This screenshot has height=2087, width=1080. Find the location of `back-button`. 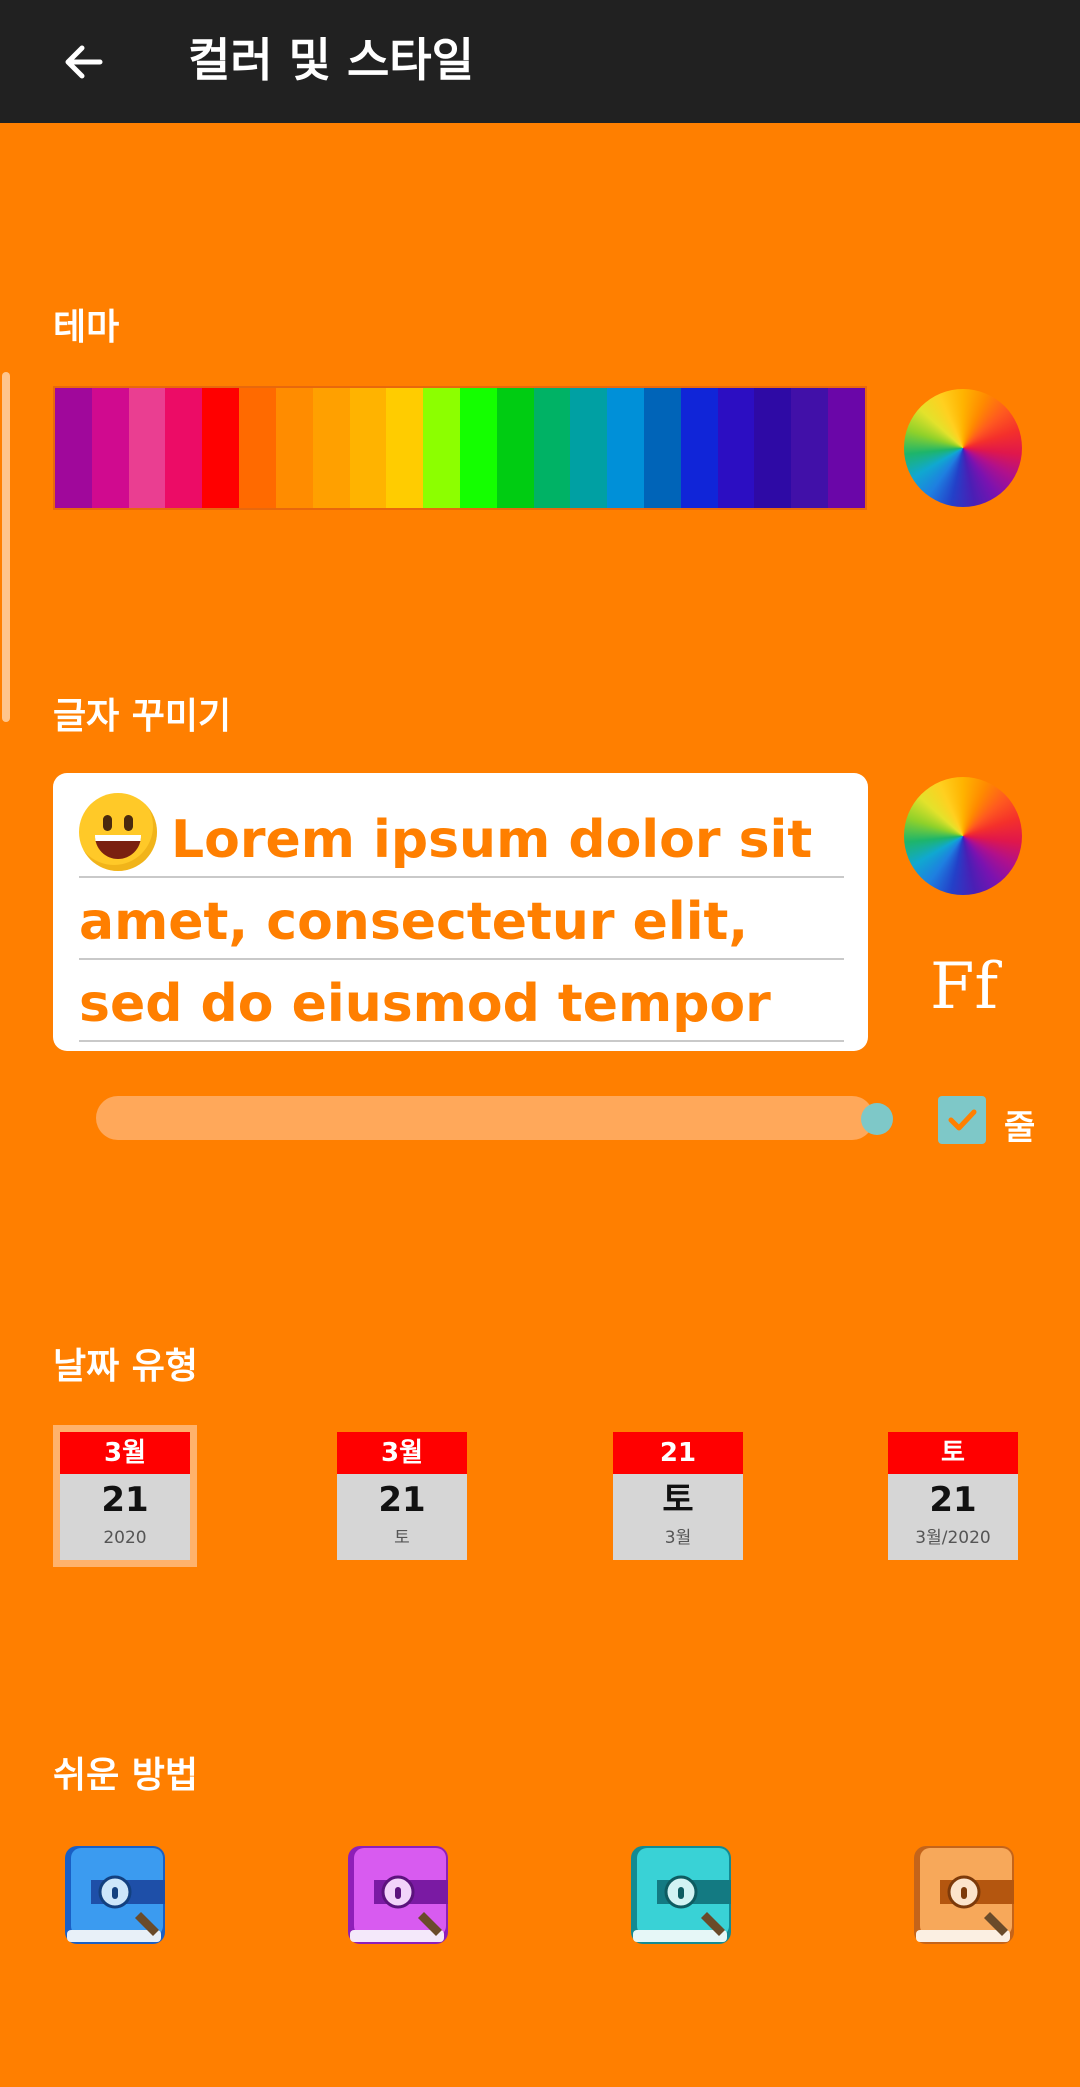

back-button is located at coordinates (84, 62).